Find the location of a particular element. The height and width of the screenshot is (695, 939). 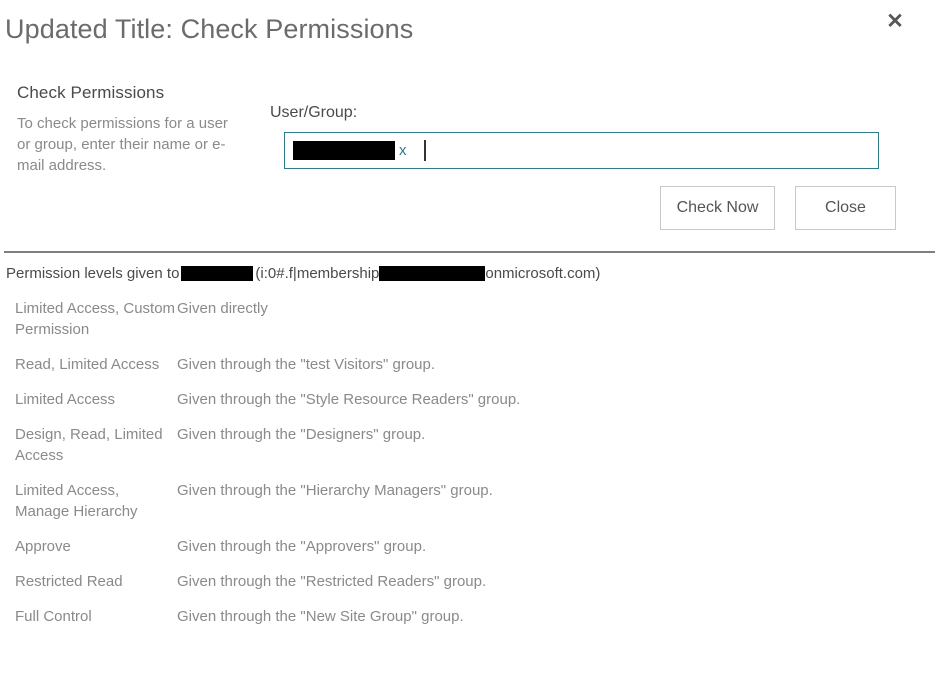

check-now-button: Check Now is located at coordinates (717, 208).